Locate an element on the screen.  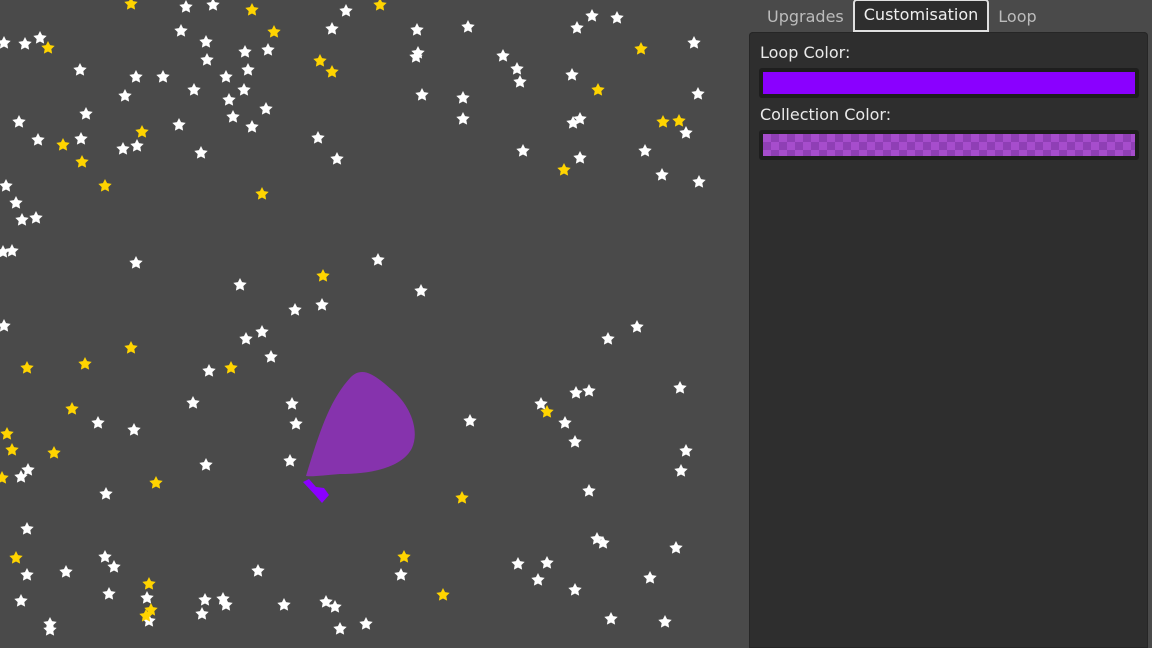
tab-bar: Upgrades Customisation Loop is located at coordinates (902, 16).